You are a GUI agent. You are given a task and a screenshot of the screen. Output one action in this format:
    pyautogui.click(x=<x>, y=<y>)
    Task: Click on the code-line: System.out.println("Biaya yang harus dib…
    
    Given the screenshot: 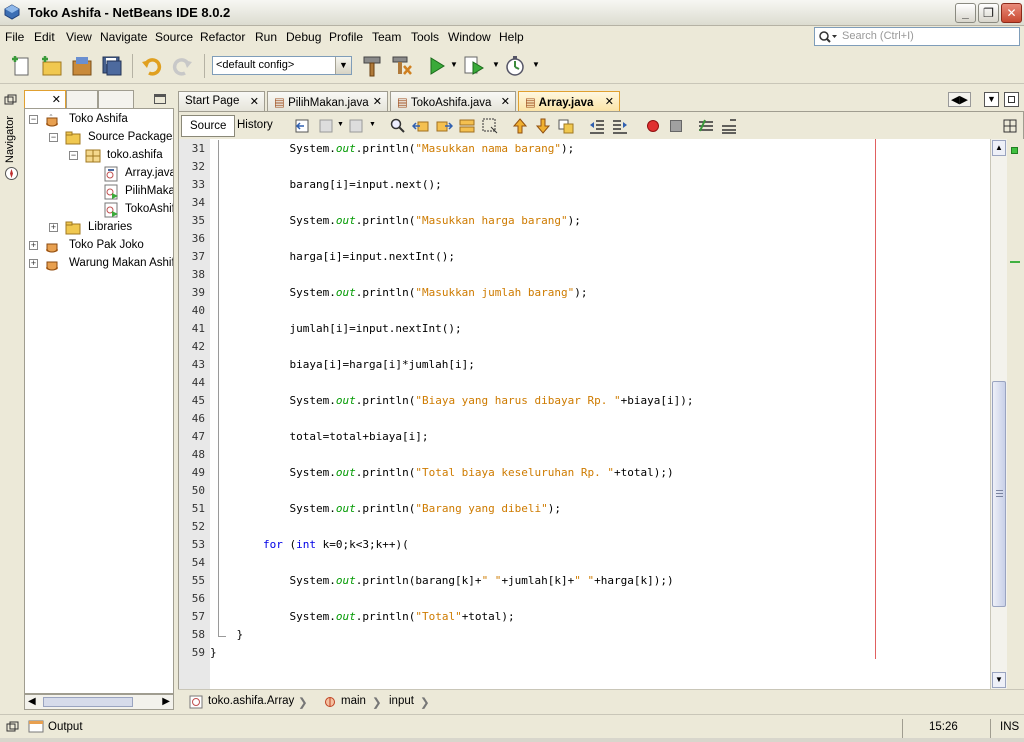 What is the action you would take?
    pyautogui.click(x=451, y=400)
    